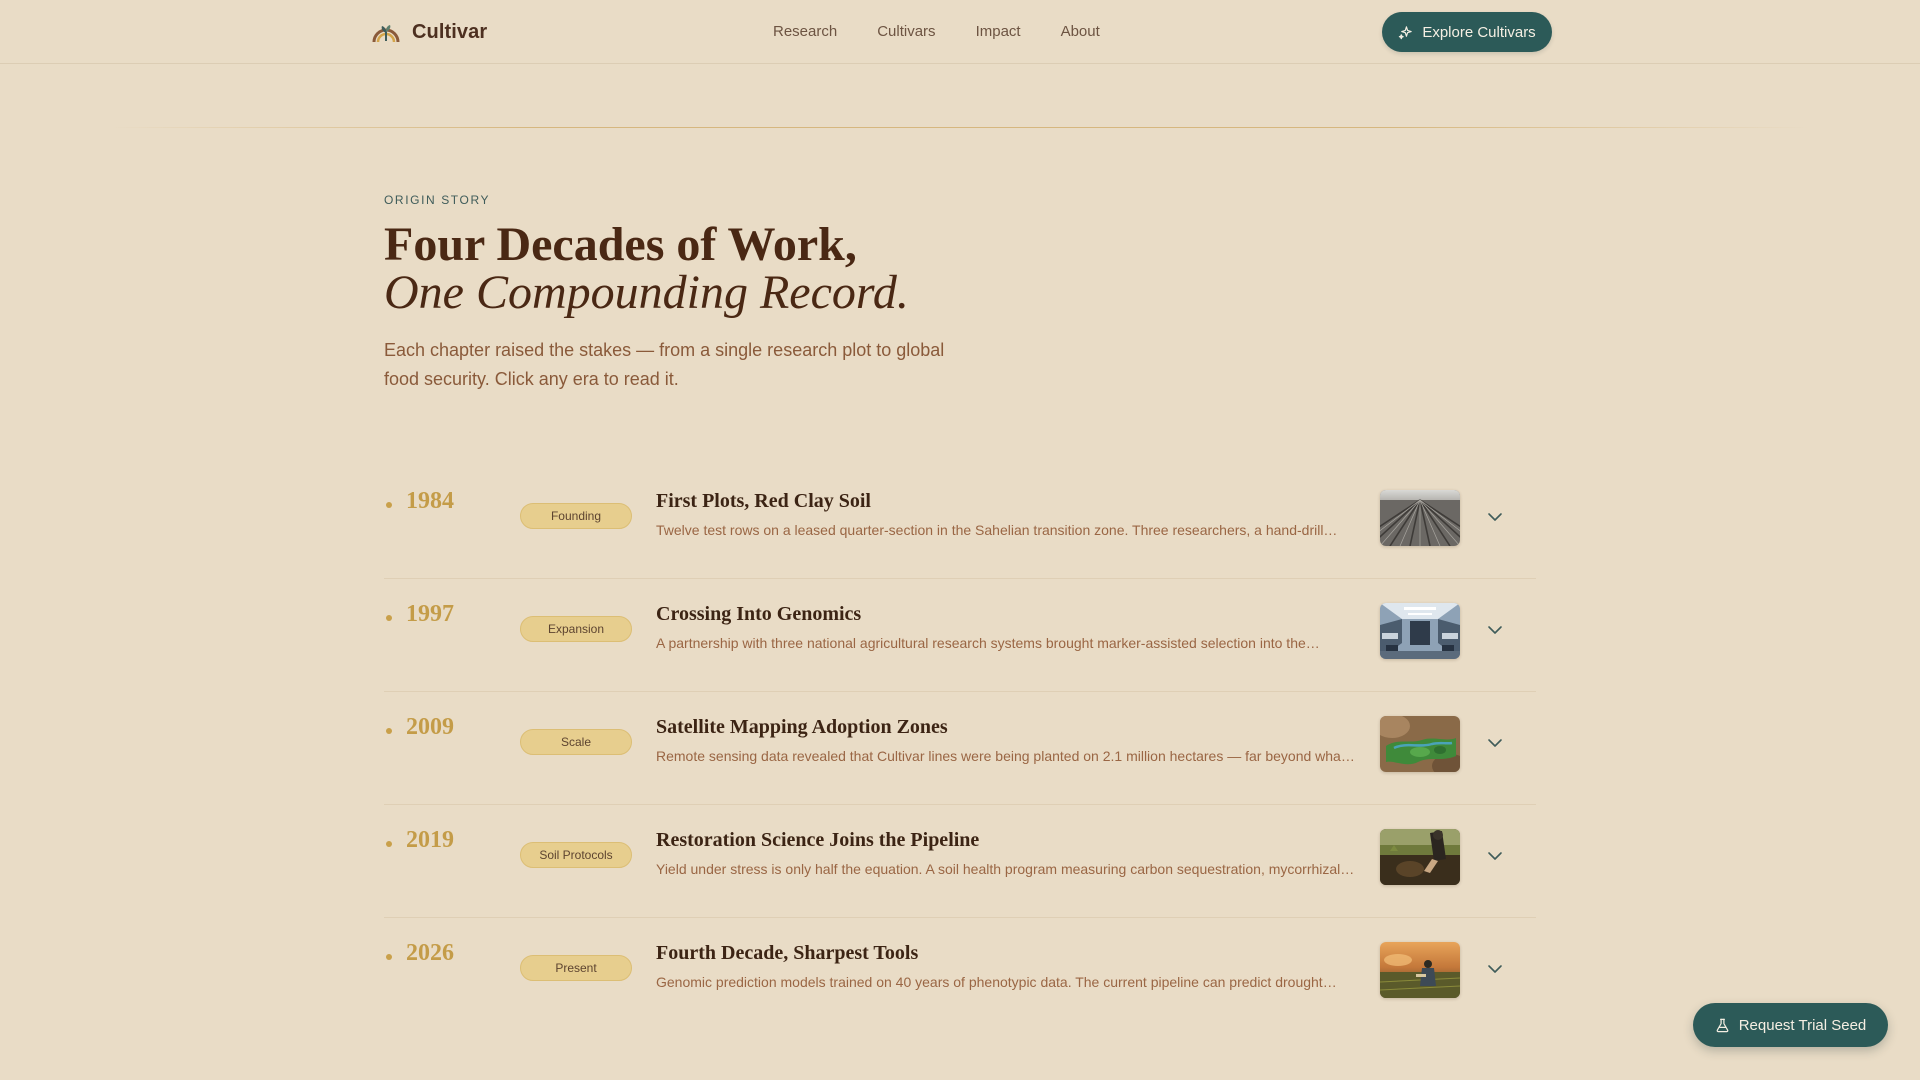 The image size is (1920, 1080). Describe the element at coordinates (576, 968) in the screenshot. I see `era-tag-badge: Present` at that location.